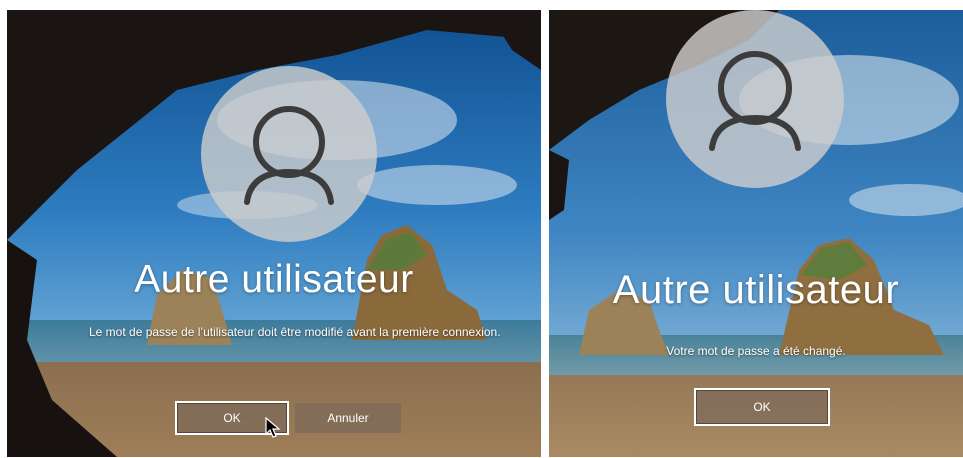 This screenshot has width=963, height=458. I want to click on password-changed-message: Votre mot de passe a été changé., so click(756, 351).